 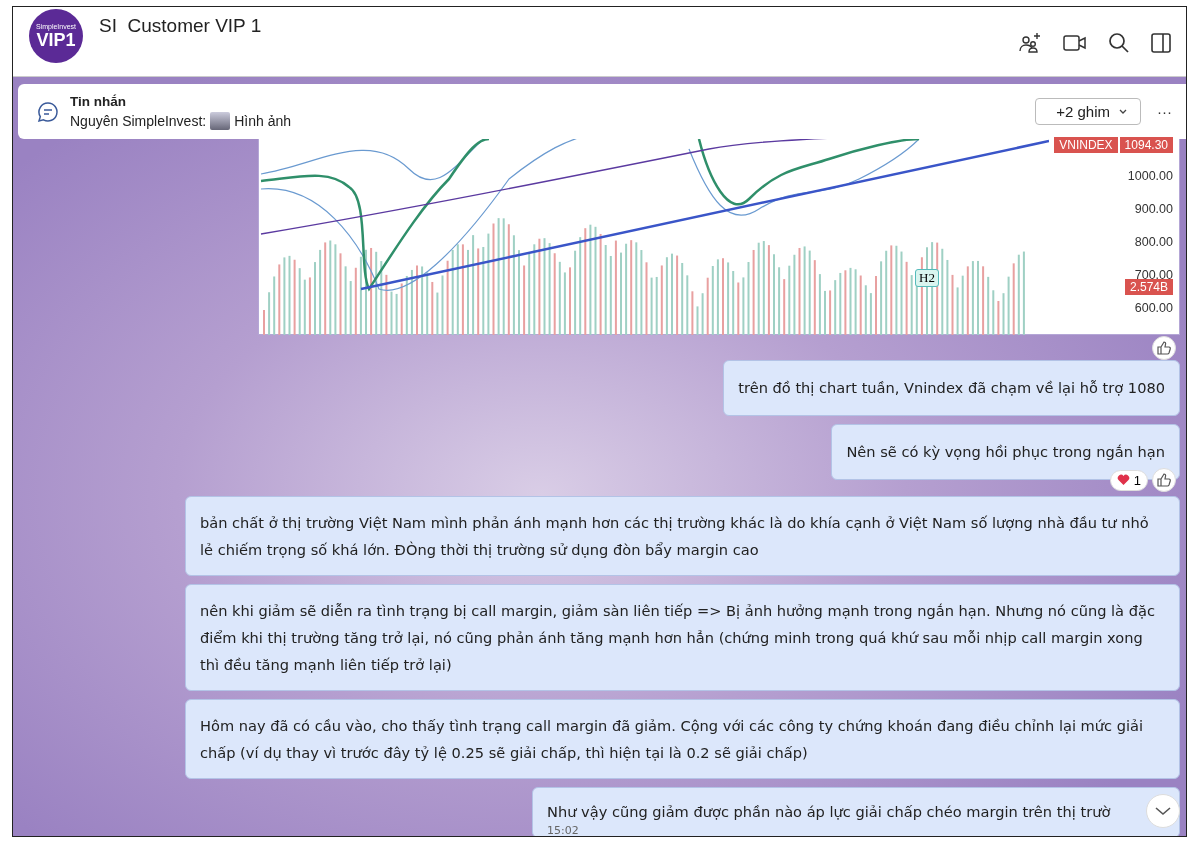 What do you see at coordinates (675, 536) in the screenshot?
I see `message-text: bản chất ở thị trường Việt Nam mình phản ánh mạnh hơn các thị trường khác là do khía cạnh ở Việt Nam số lượng nhà đầu tư nhỏ lẻ chiếm trọng số khá lớn. ĐÒng thời thị trường sử dụng đòn bẩy margin cao` at bounding box center [675, 536].